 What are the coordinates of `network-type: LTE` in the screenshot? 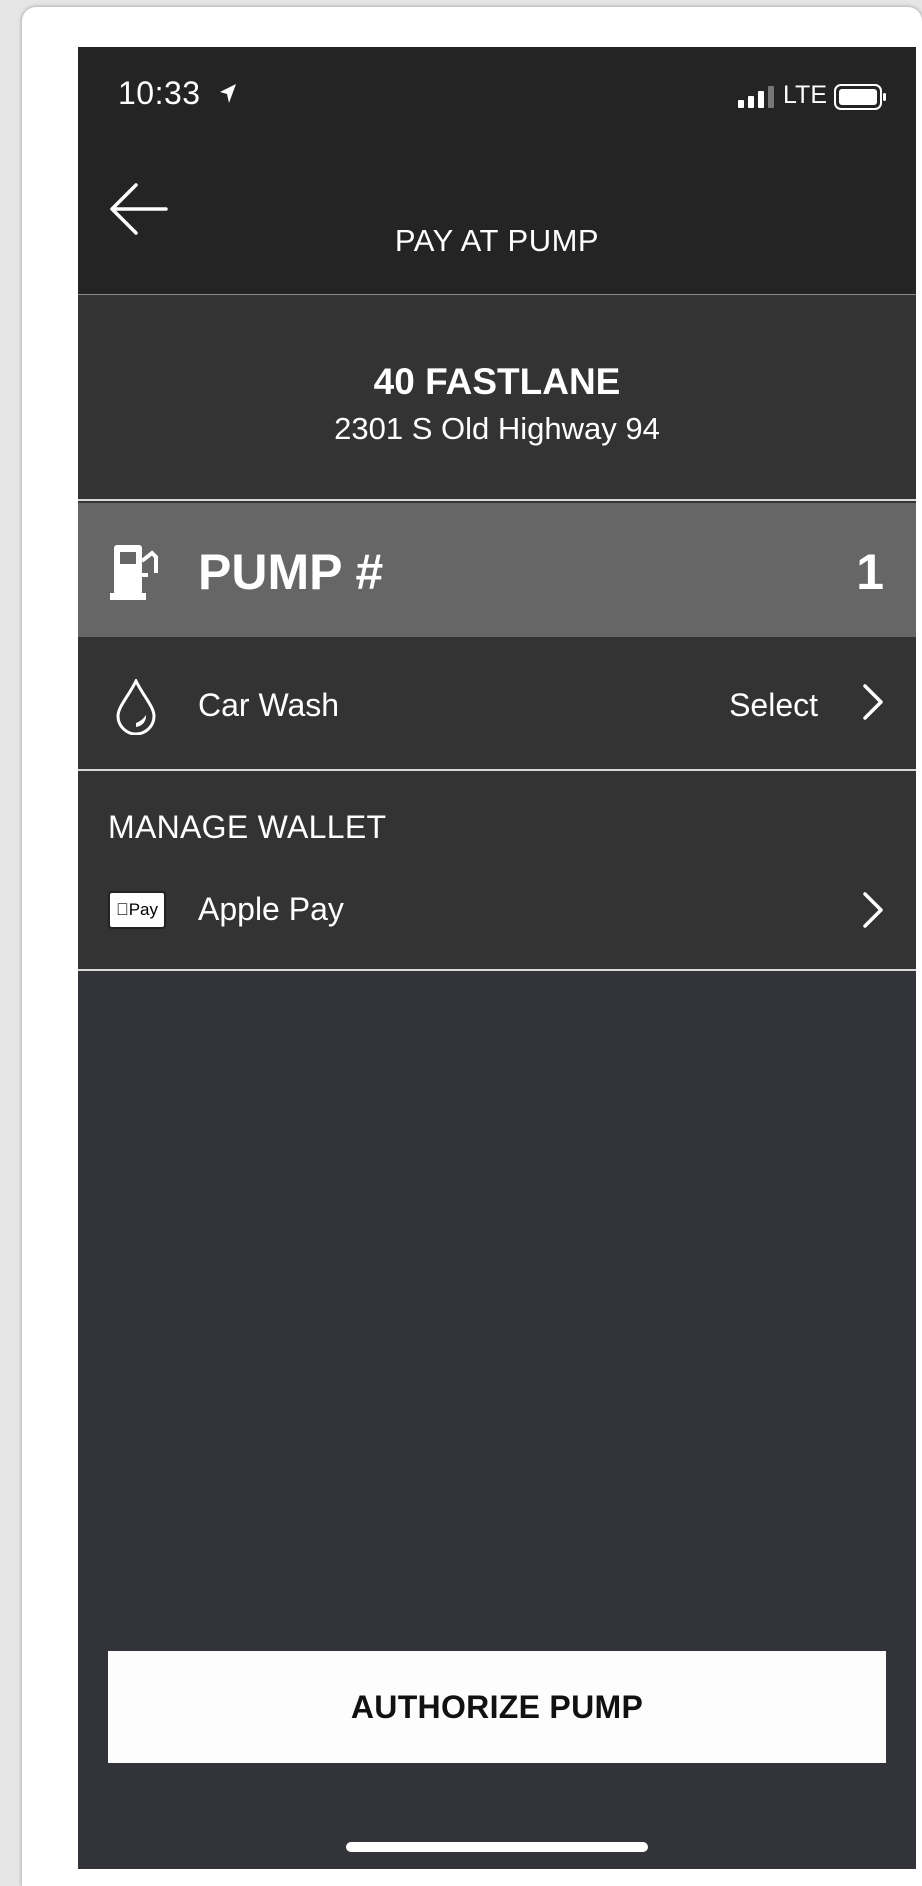 It's located at (805, 95).